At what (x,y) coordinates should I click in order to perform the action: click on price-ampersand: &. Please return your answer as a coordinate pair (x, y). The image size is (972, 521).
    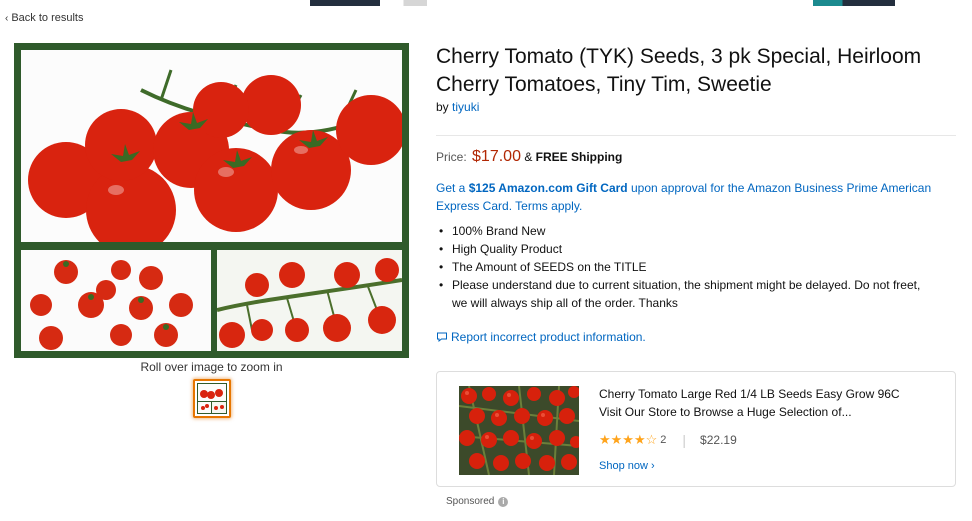
    Looking at the image, I should click on (528, 157).